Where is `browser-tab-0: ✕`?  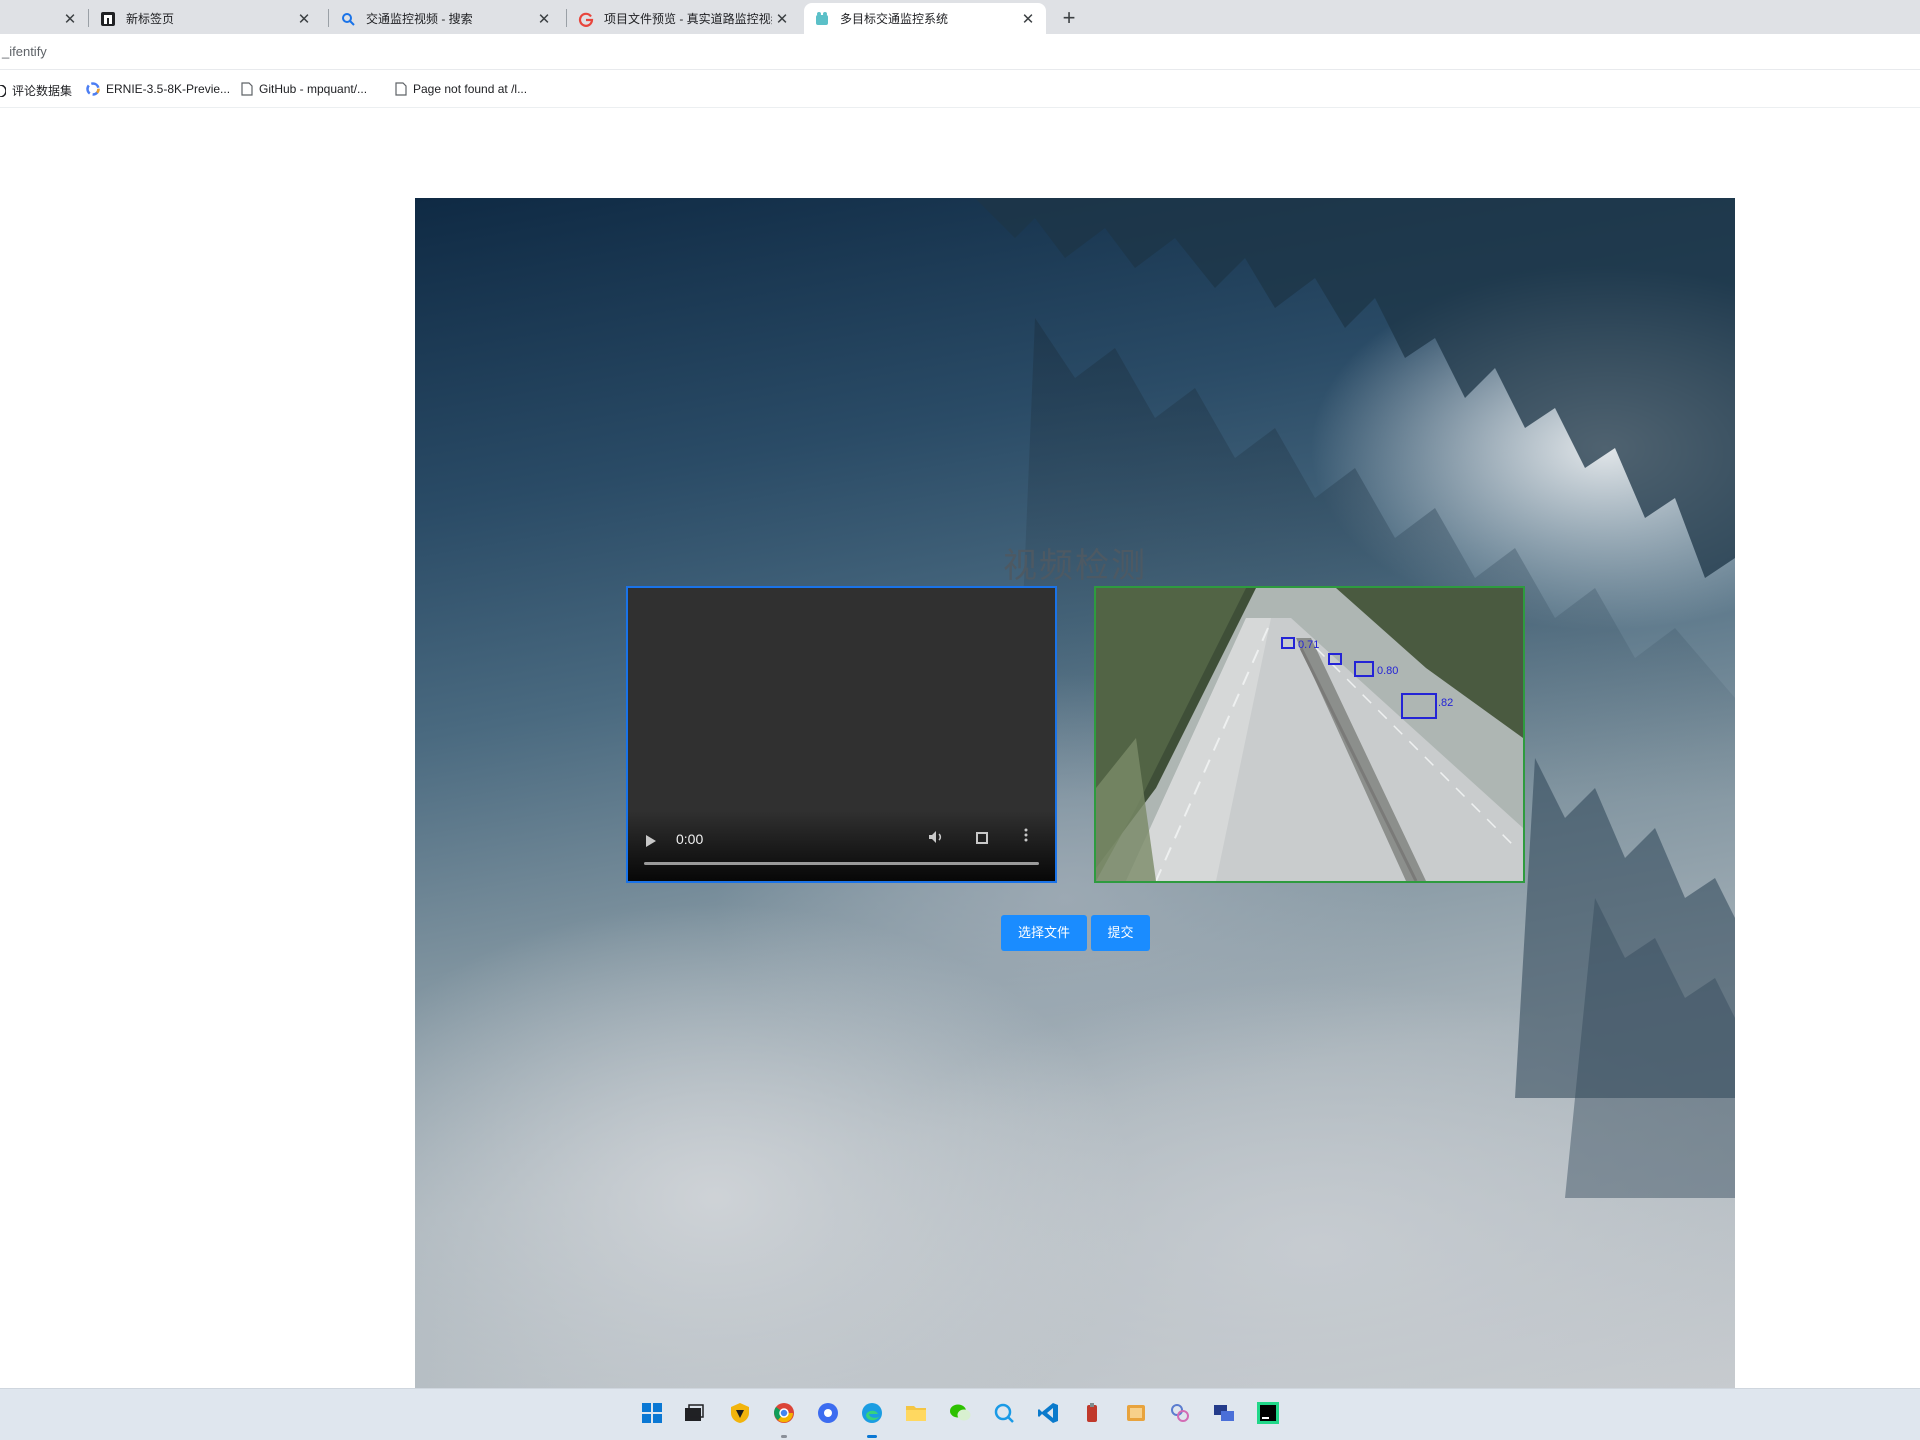
browser-tab-0: ✕ is located at coordinates (44, 18).